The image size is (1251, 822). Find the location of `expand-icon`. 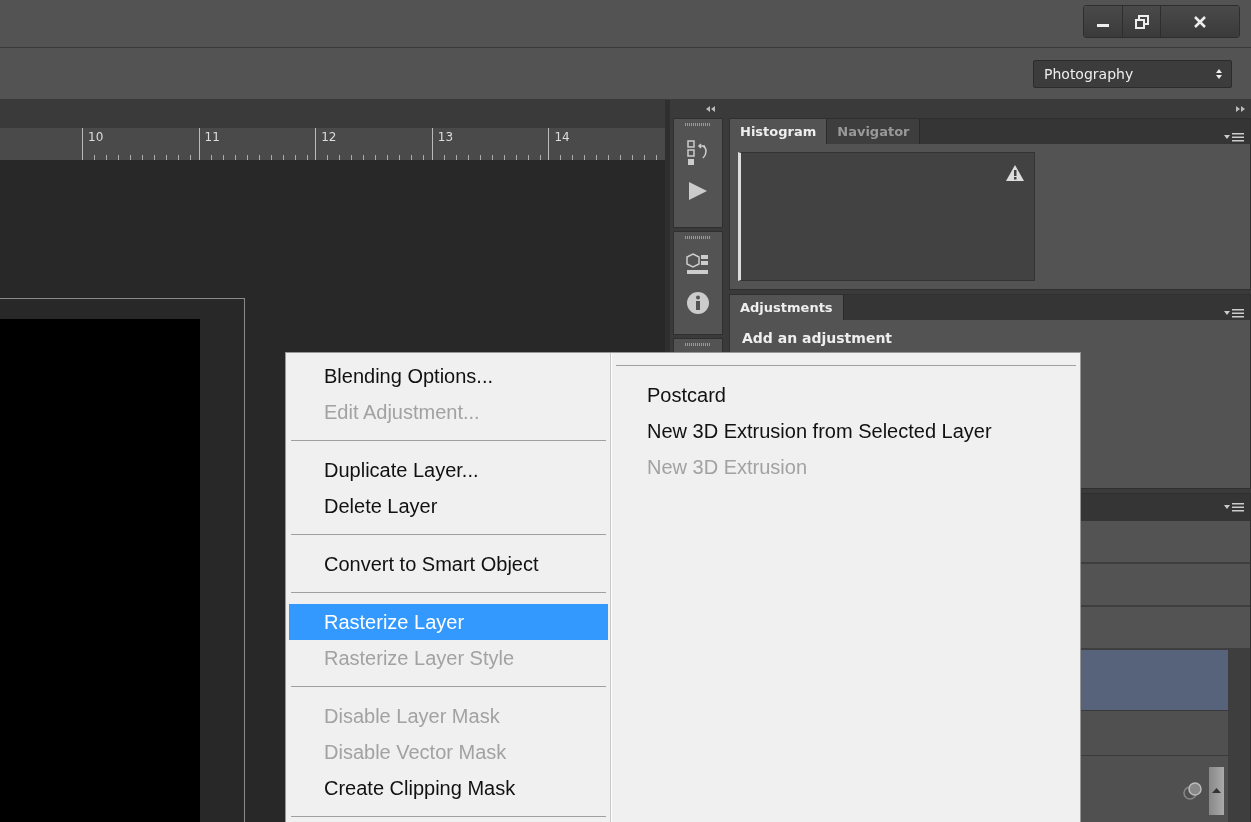

expand-icon is located at coordinates (1240, 109).